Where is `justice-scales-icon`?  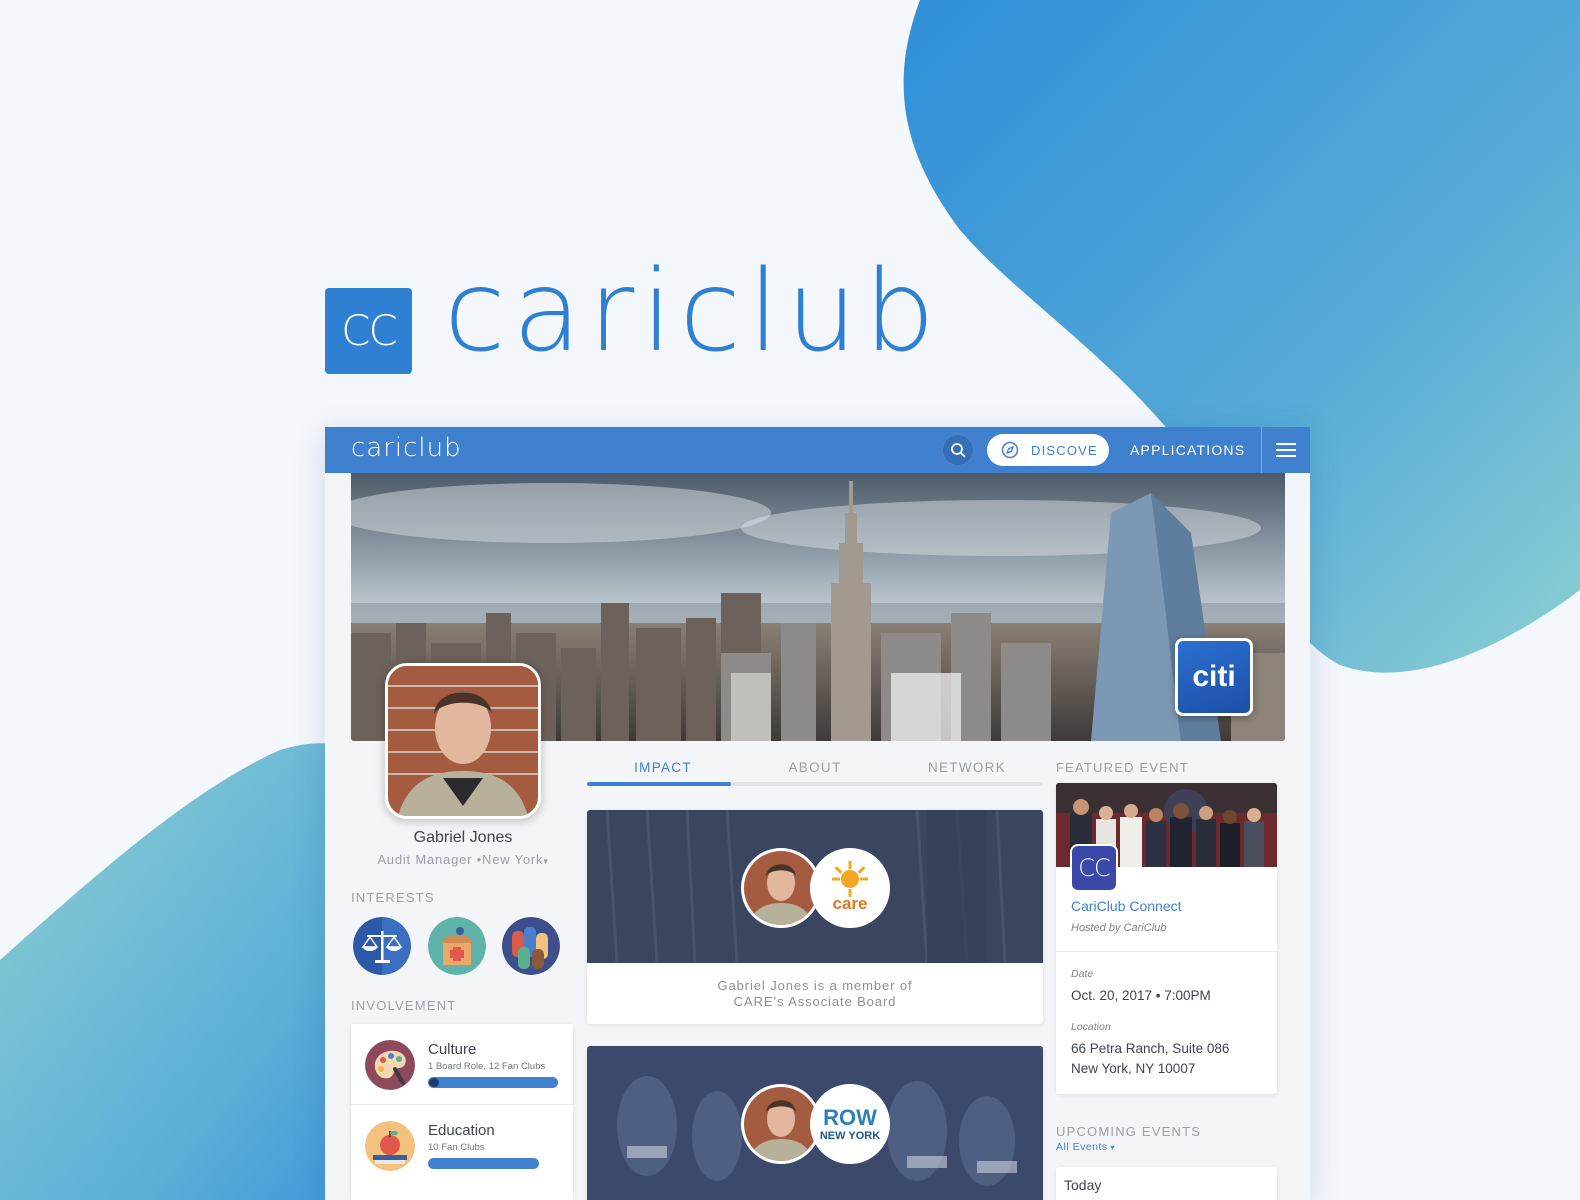 justice-scales-icon is located at coordinates (382, 946).